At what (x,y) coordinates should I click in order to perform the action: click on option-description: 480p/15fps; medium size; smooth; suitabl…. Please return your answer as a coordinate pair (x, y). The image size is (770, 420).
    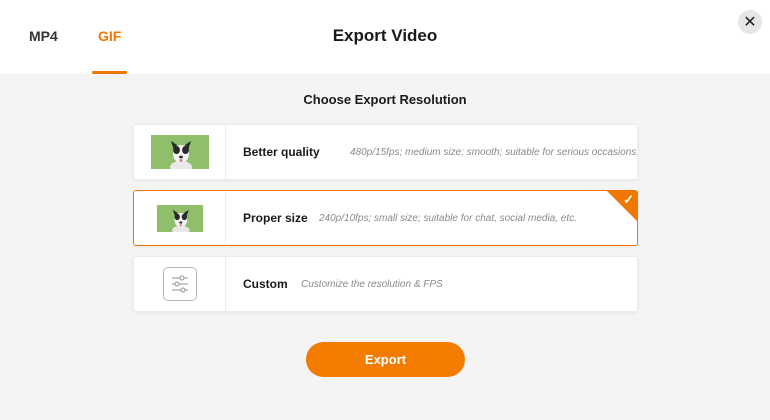
    Looking at the image, I should click on (494, 152).